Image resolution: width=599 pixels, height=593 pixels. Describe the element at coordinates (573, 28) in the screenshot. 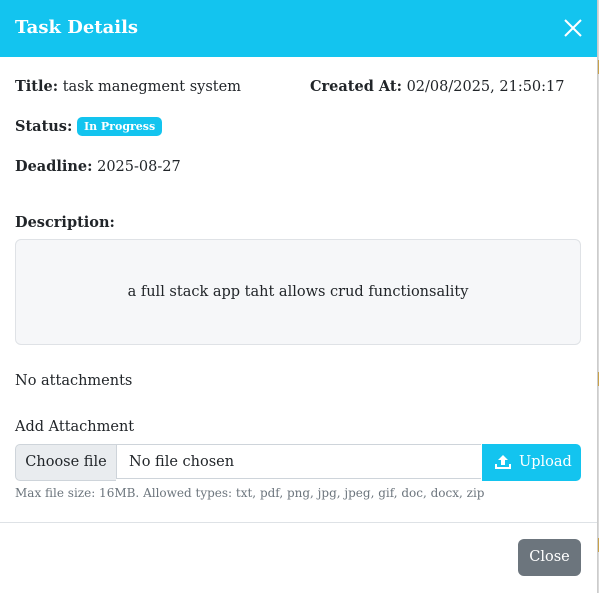

I see `close-icon` at that location.